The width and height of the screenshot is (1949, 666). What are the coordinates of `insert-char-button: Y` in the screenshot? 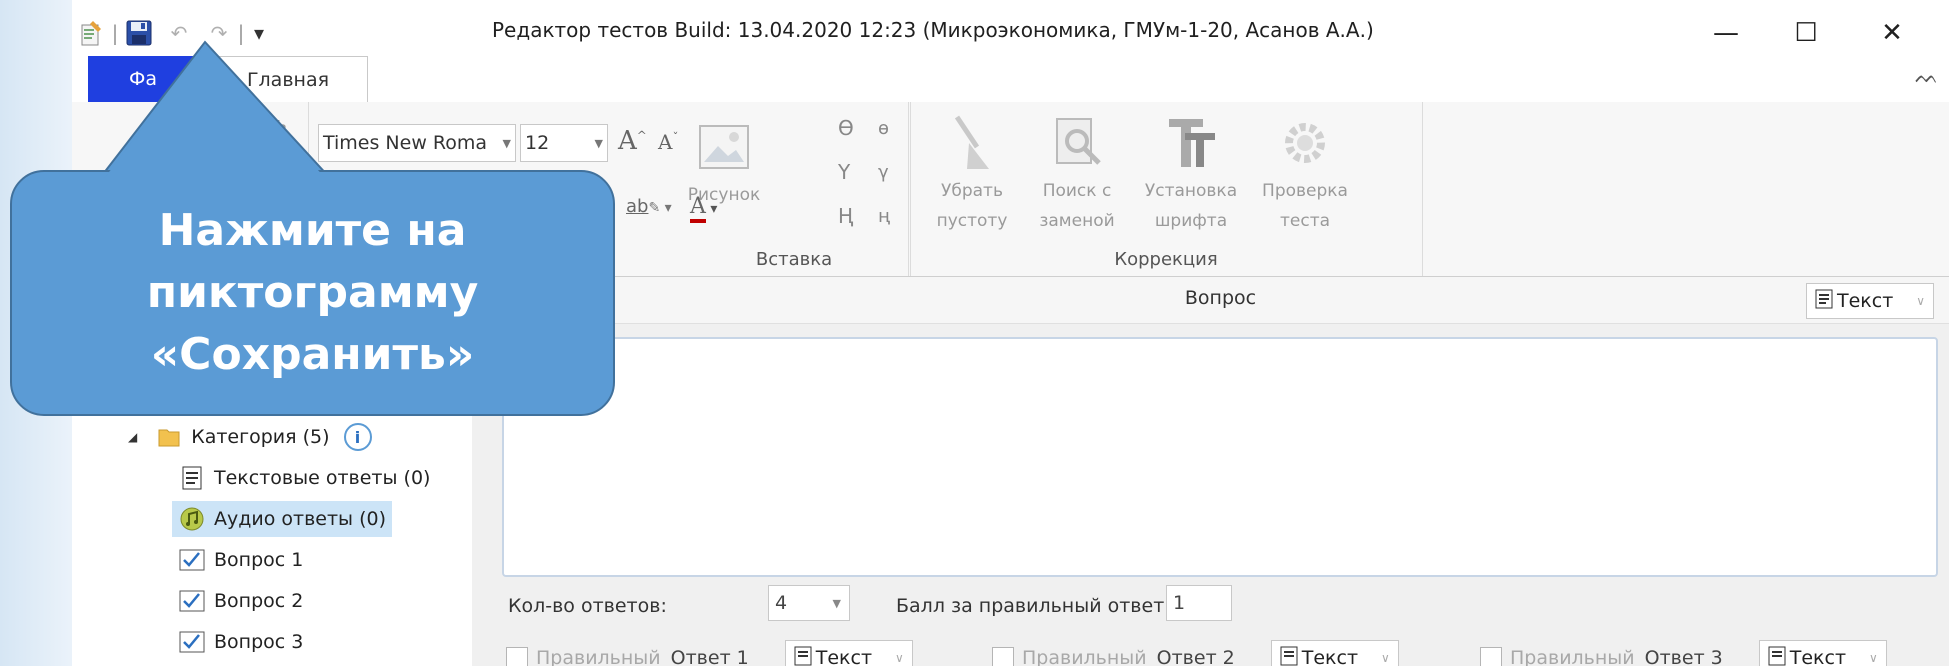 It's located at (844, 172).